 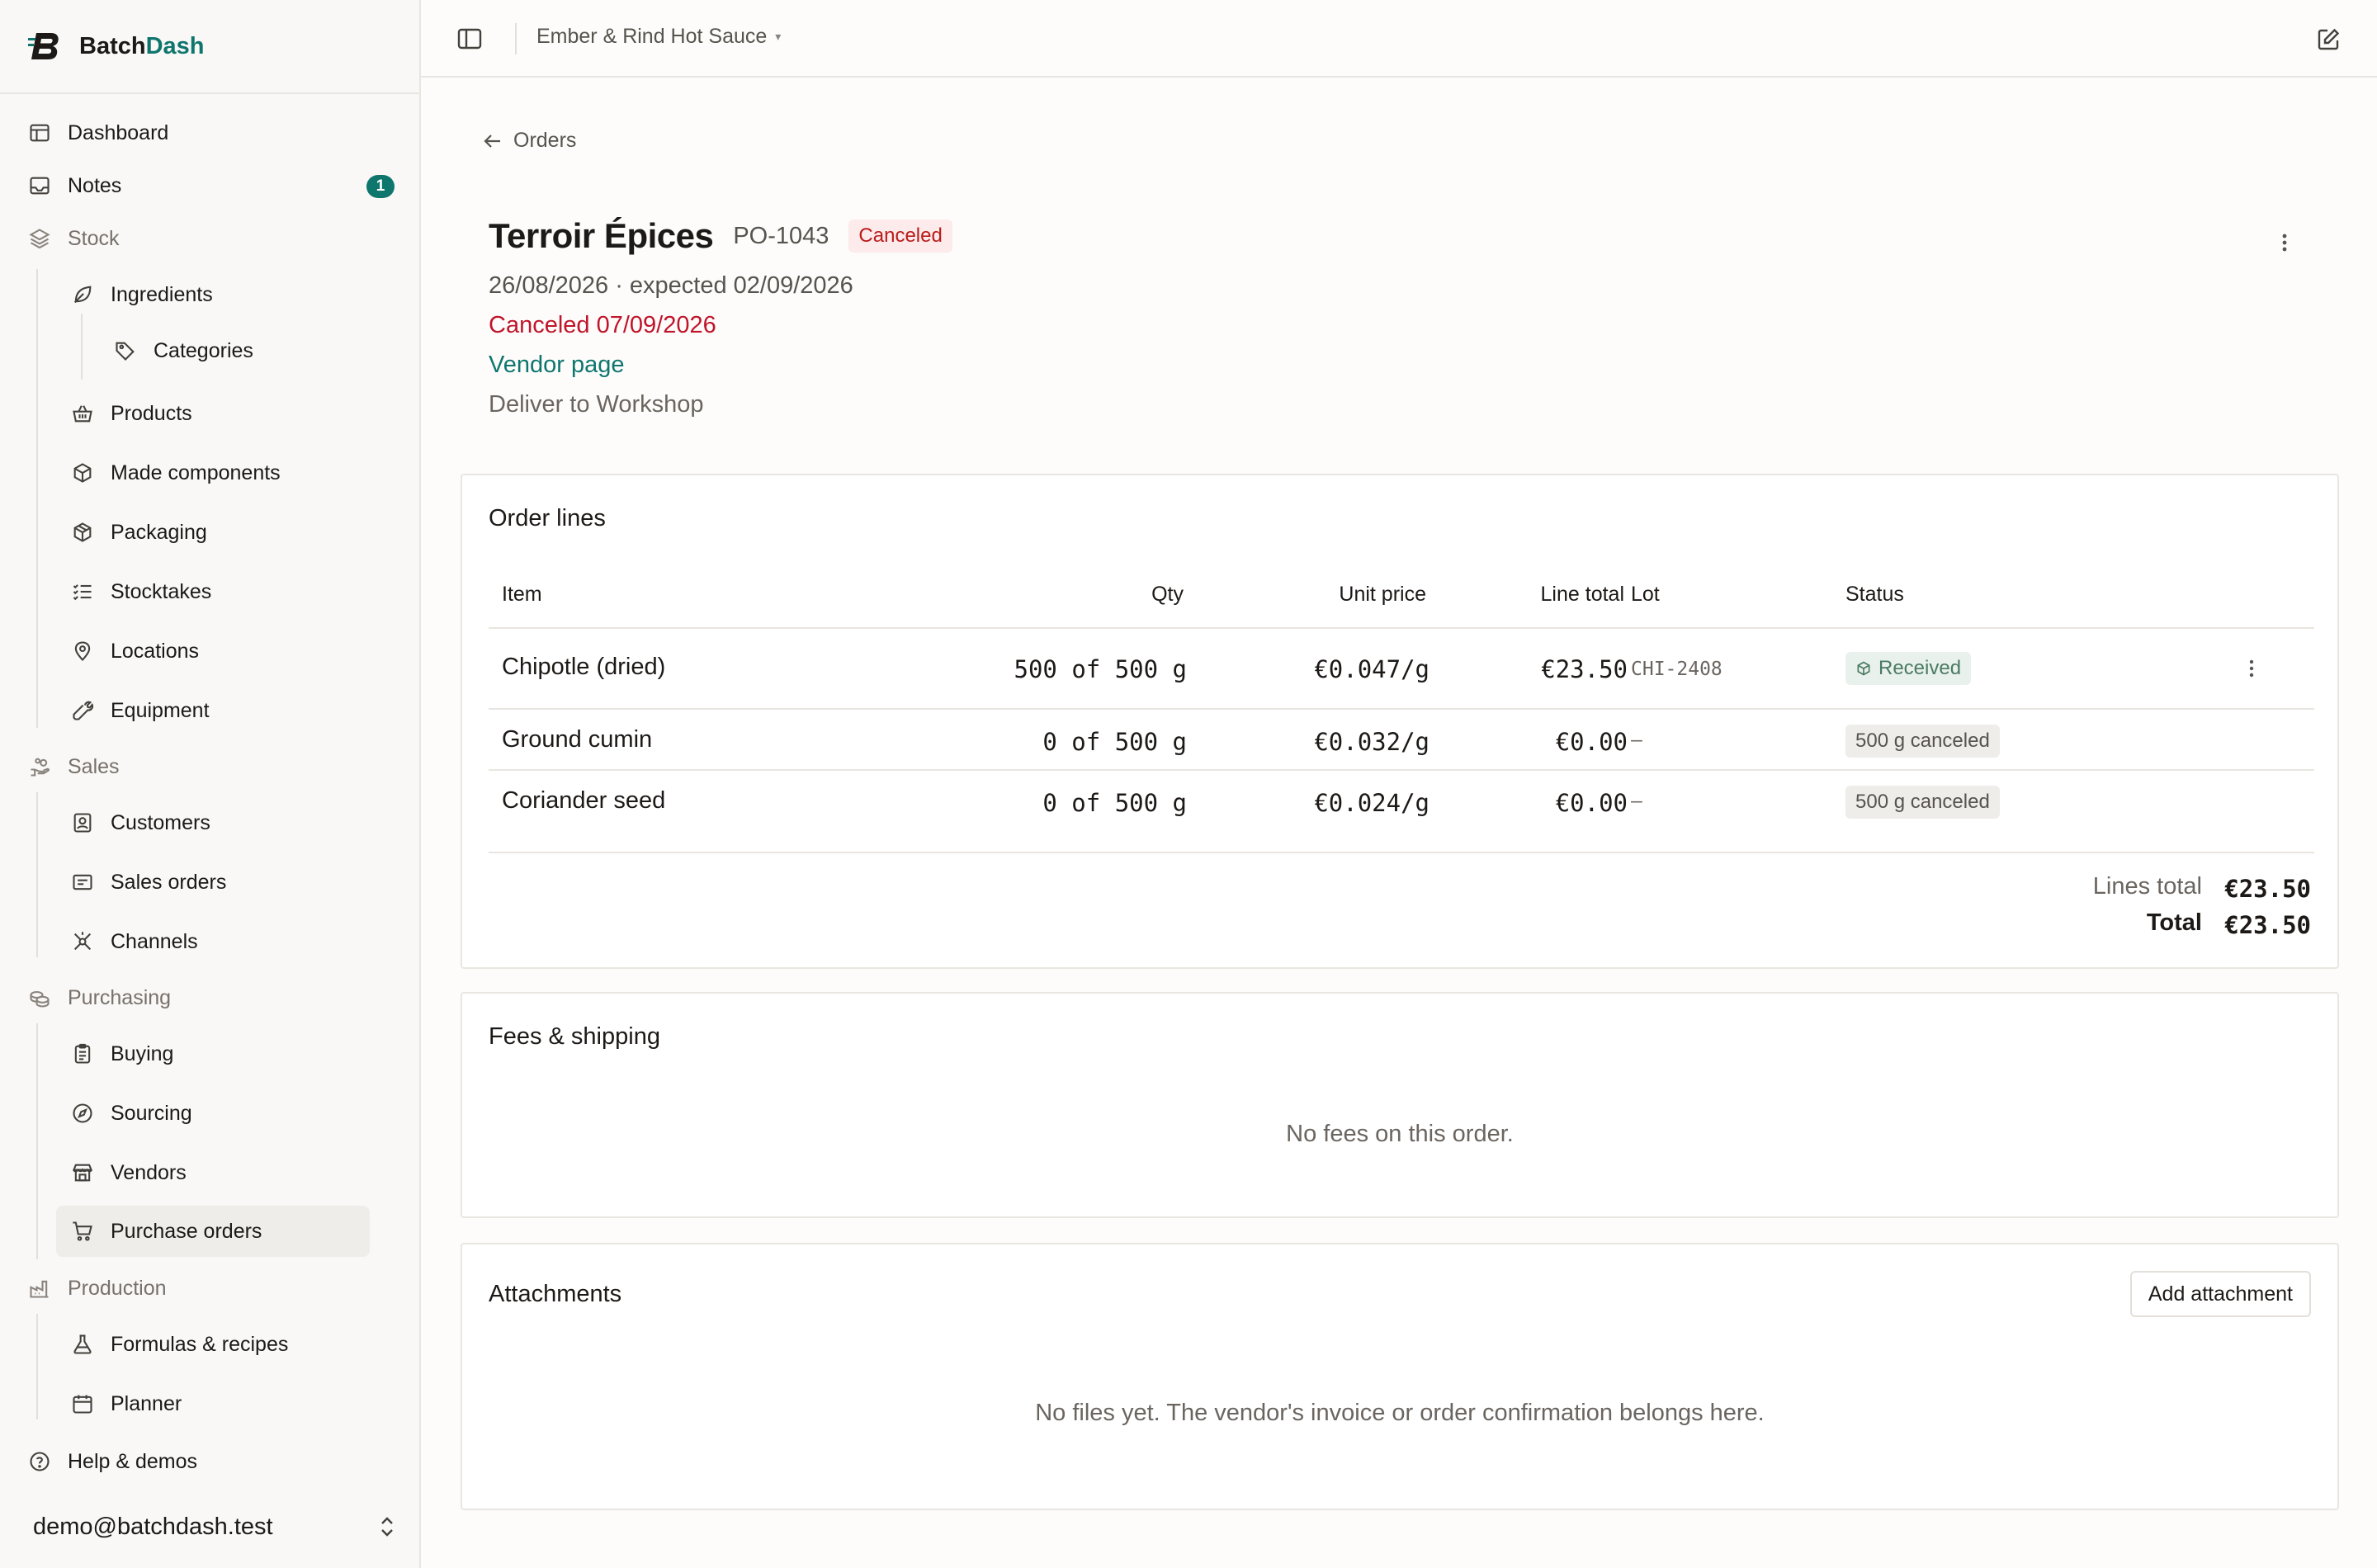 I want to click on sidebar-item-label: Dashboard, so click(x=118, y=132).